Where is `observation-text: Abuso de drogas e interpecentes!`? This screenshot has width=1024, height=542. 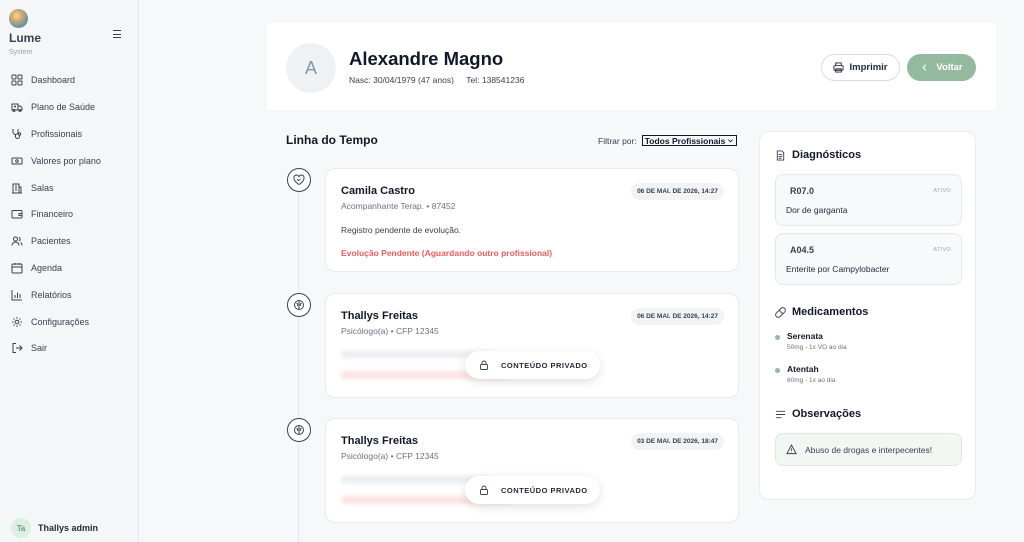
observation-text: Abuso de drogas e interpecentes! is located at coordinates (869, 449).